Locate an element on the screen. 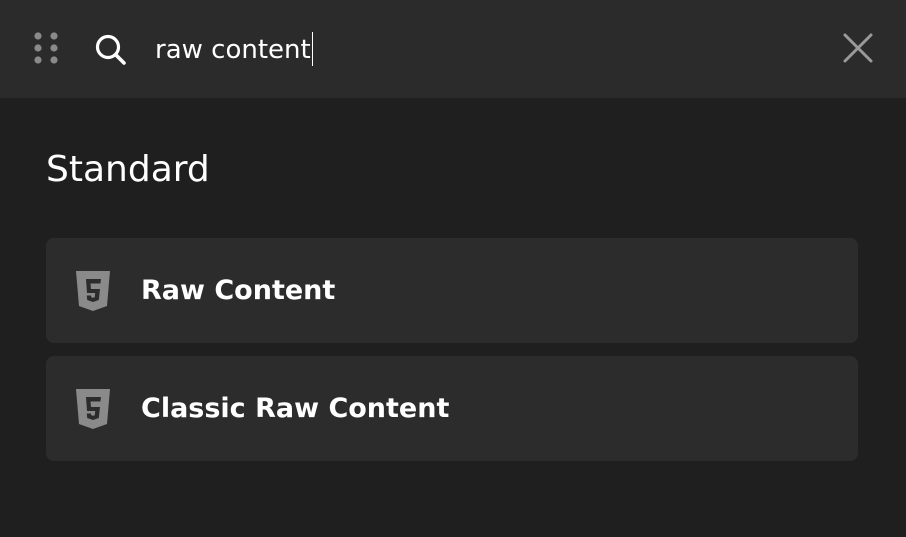 This screenshot has height=537, width=906. section-title: Standard is located at coordinates (128, 169).